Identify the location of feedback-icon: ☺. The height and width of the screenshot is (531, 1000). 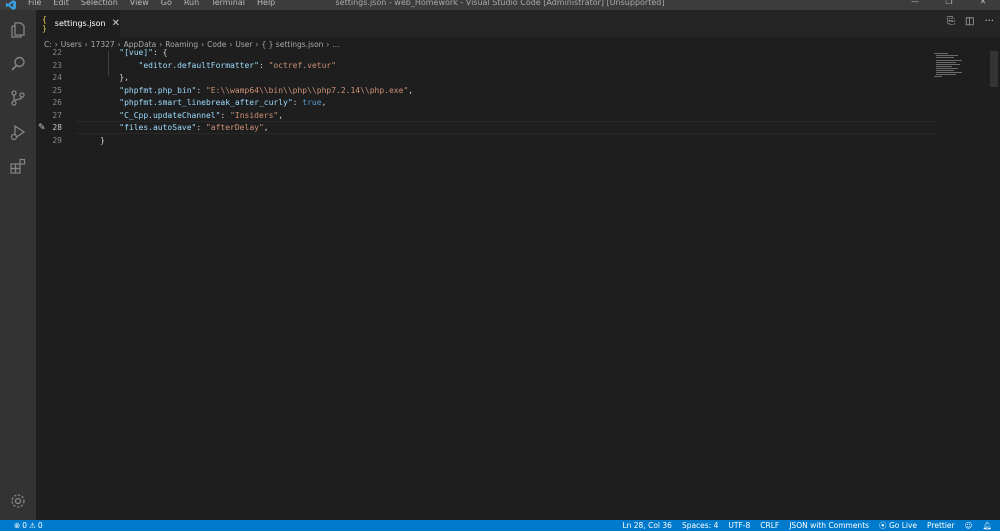
(969, 525).